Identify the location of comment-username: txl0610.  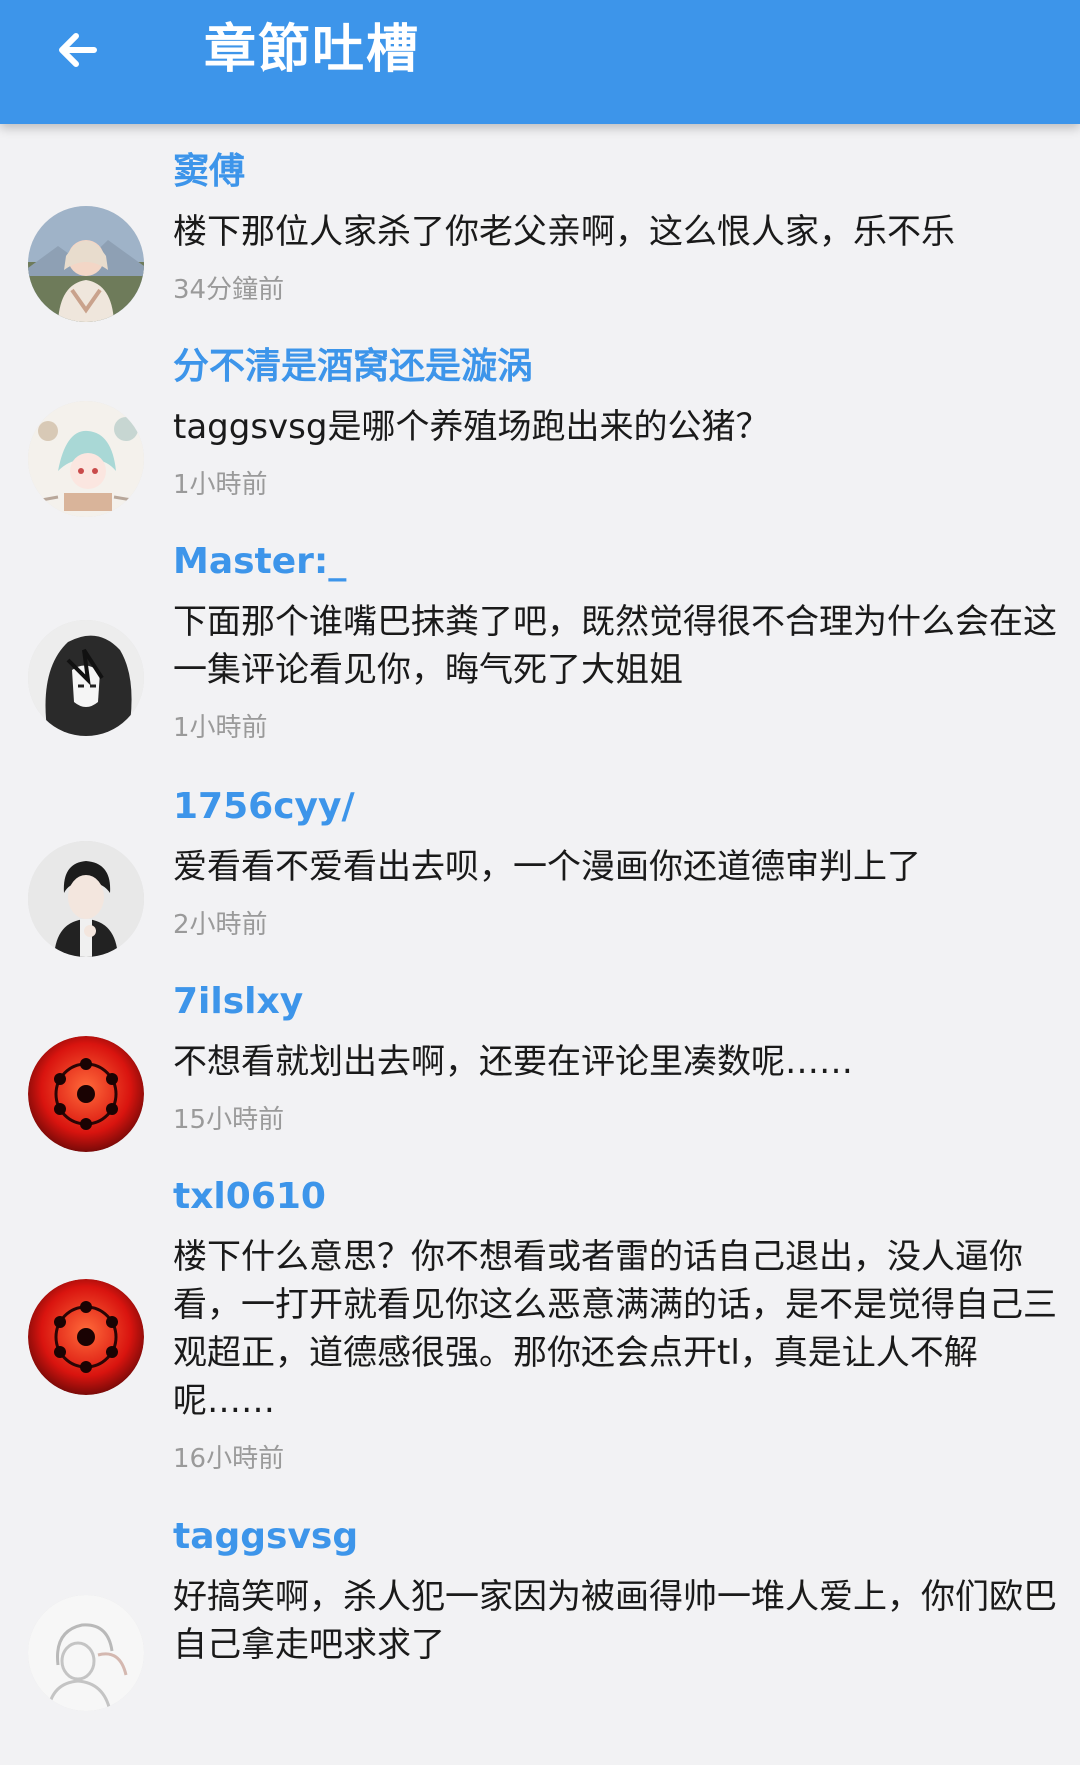
(249, 1197).